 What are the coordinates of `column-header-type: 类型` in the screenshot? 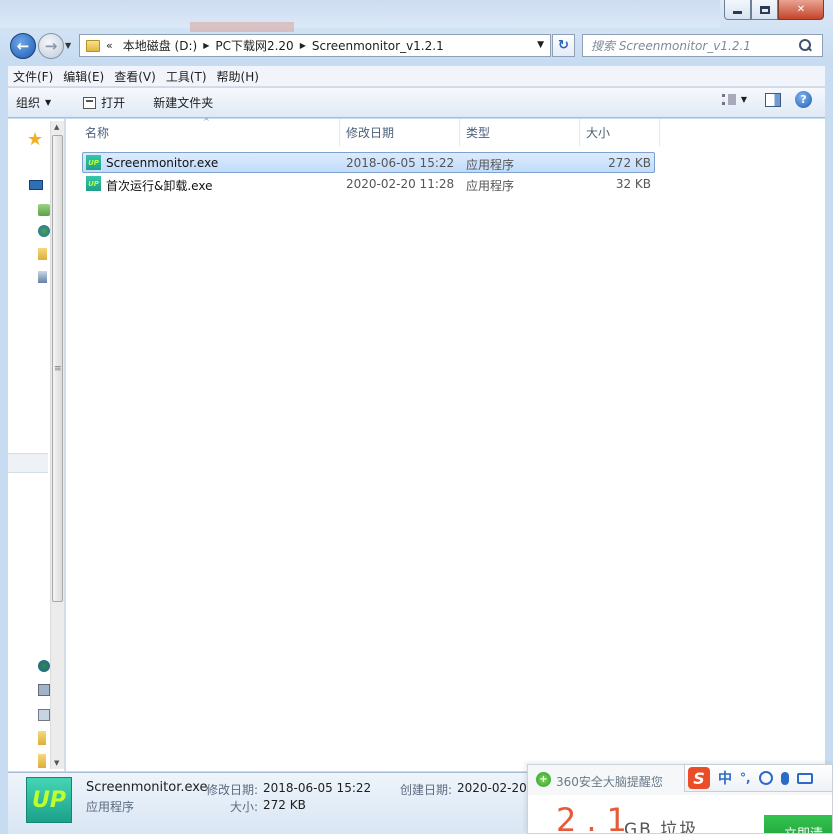 It's located at (520, 132).